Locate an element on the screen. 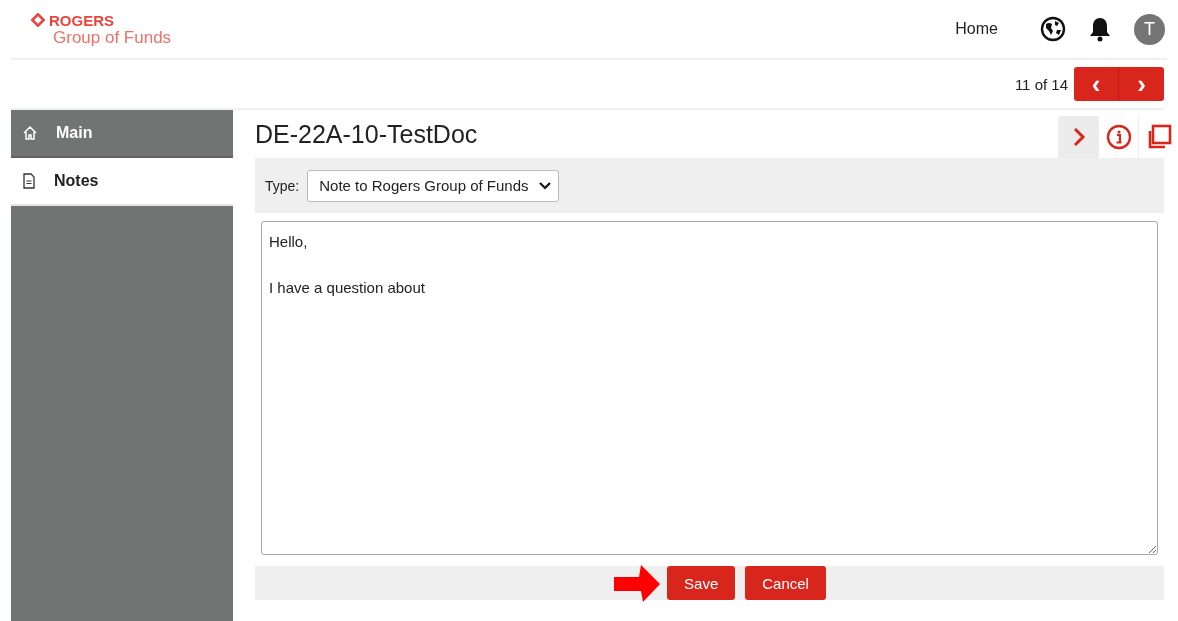  record-counter: 11 of 14 is located at coordinates (1041, 84).